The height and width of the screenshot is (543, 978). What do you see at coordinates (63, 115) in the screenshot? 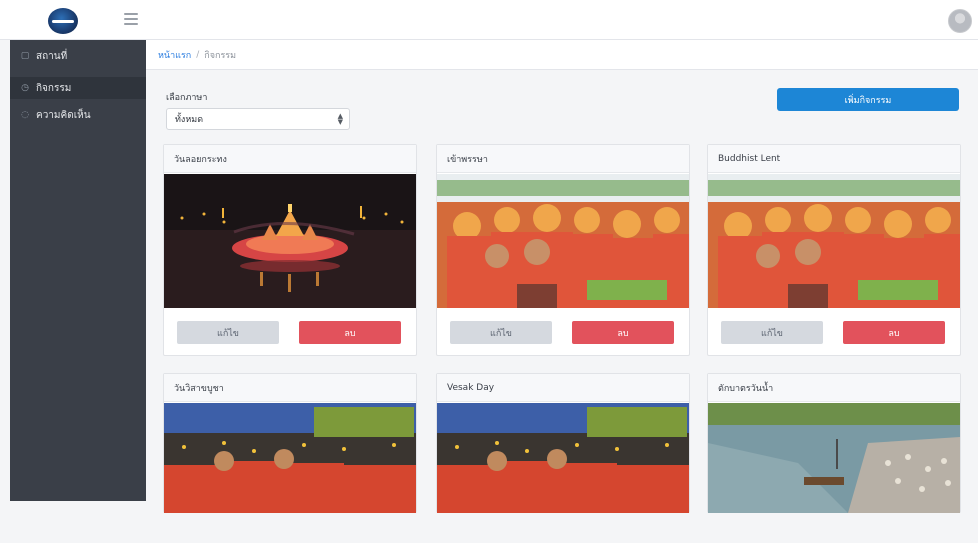
I see `sidebar-item-label: ความคิดเห็น` at bounding box center [63, 115].